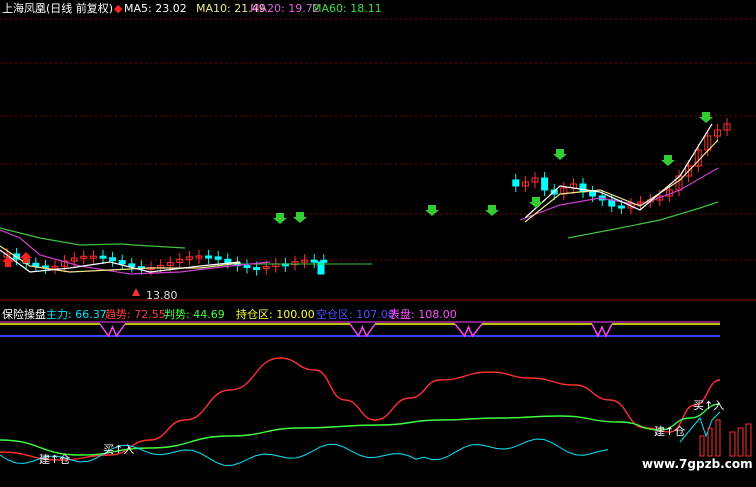 This screenshot has width=756, height=487. What do you see at coordinates (155, 8) in the screenshot?
I see `ma5-label: MA5: 23.02` at bounding box center [155, 8].